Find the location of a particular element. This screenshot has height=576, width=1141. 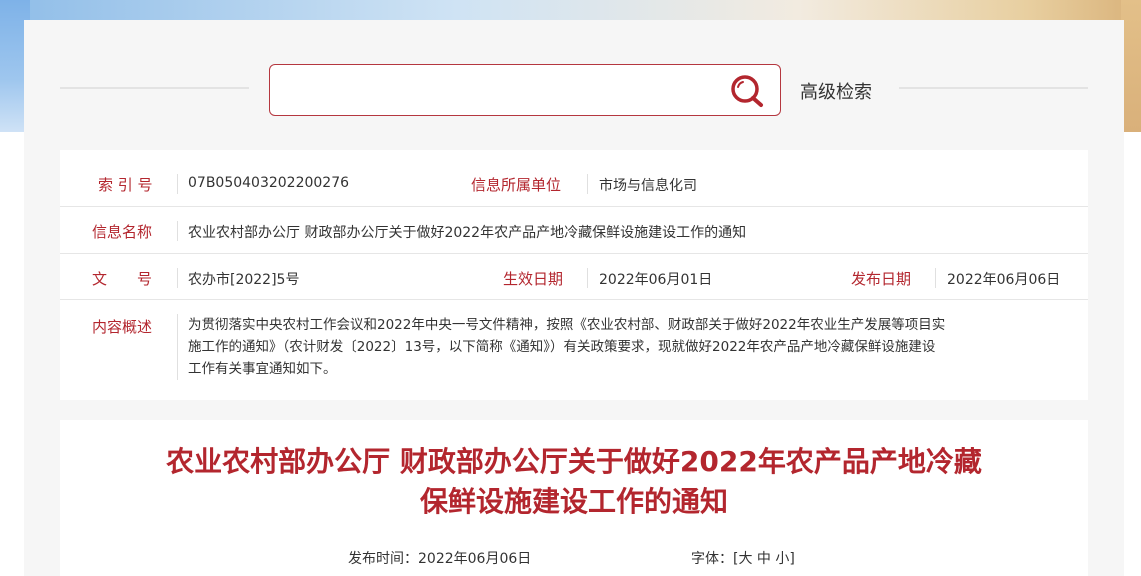

effective-date-value: 2022年06月01日 is located at coordinates (656, 280).